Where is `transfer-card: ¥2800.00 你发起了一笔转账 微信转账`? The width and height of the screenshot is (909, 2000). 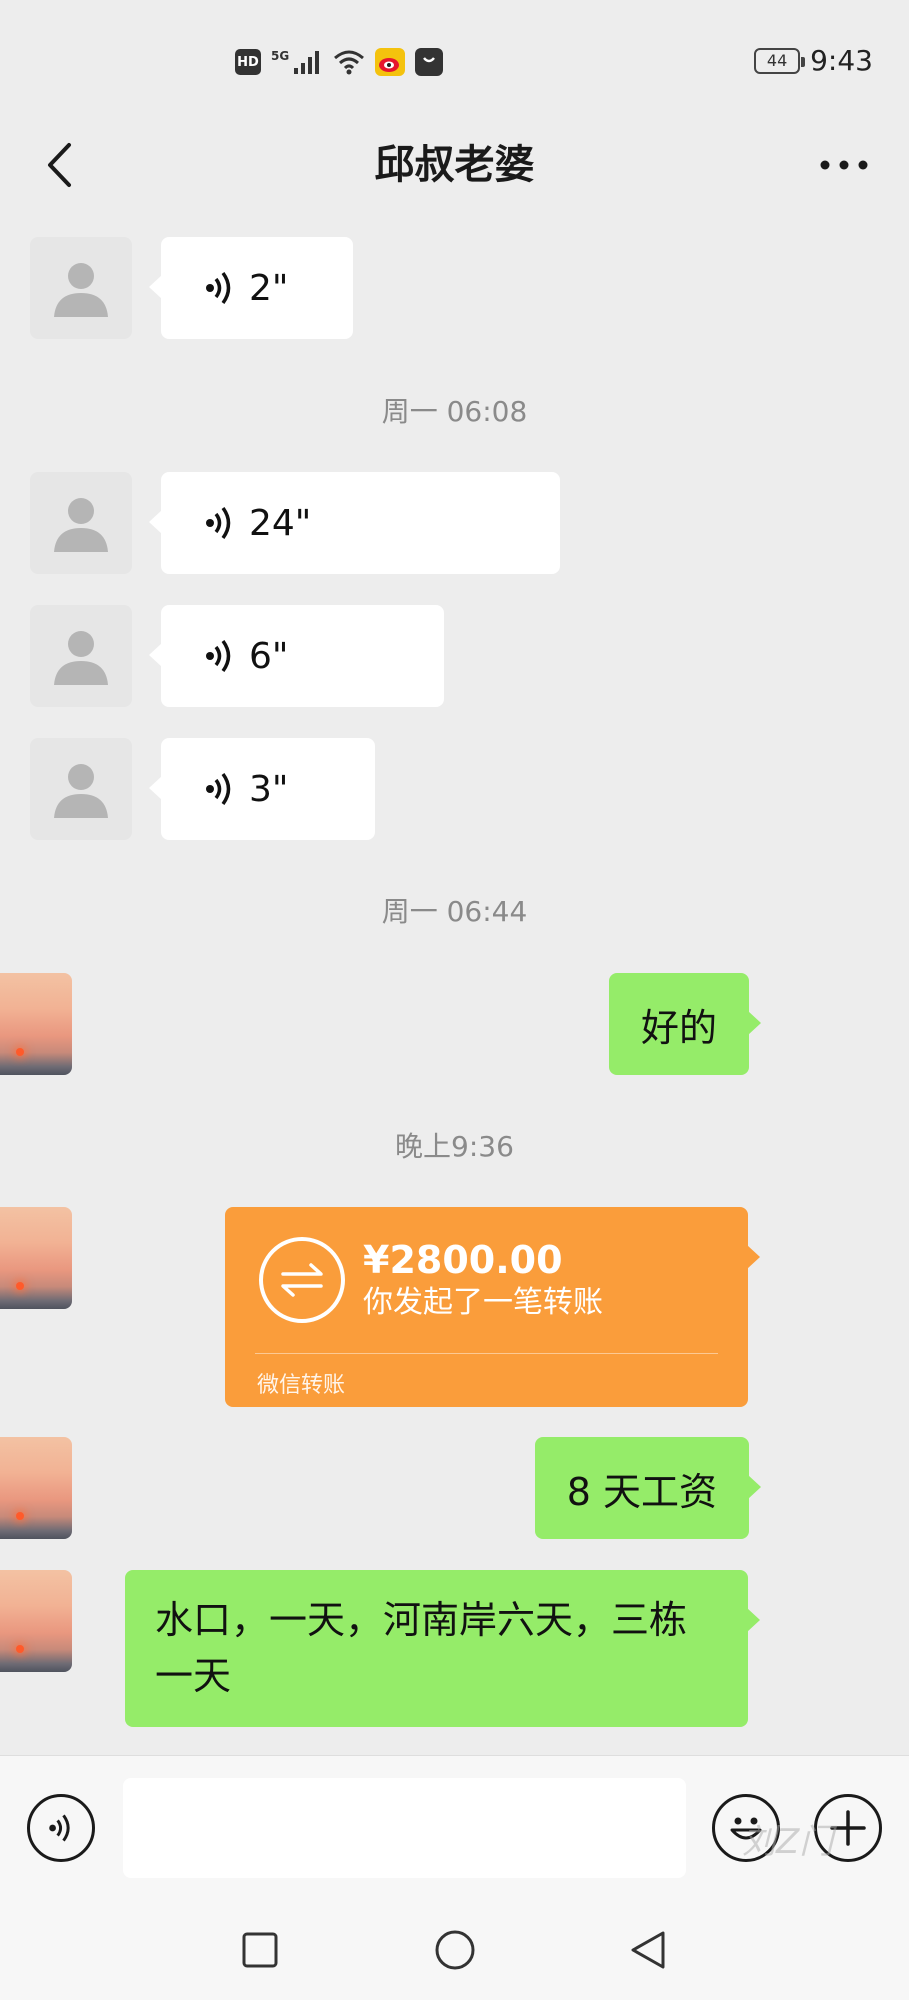 transfer-card: ¥2800.00 你发起了一笔转账 微信转账 is located at coordinates (492, 1307).